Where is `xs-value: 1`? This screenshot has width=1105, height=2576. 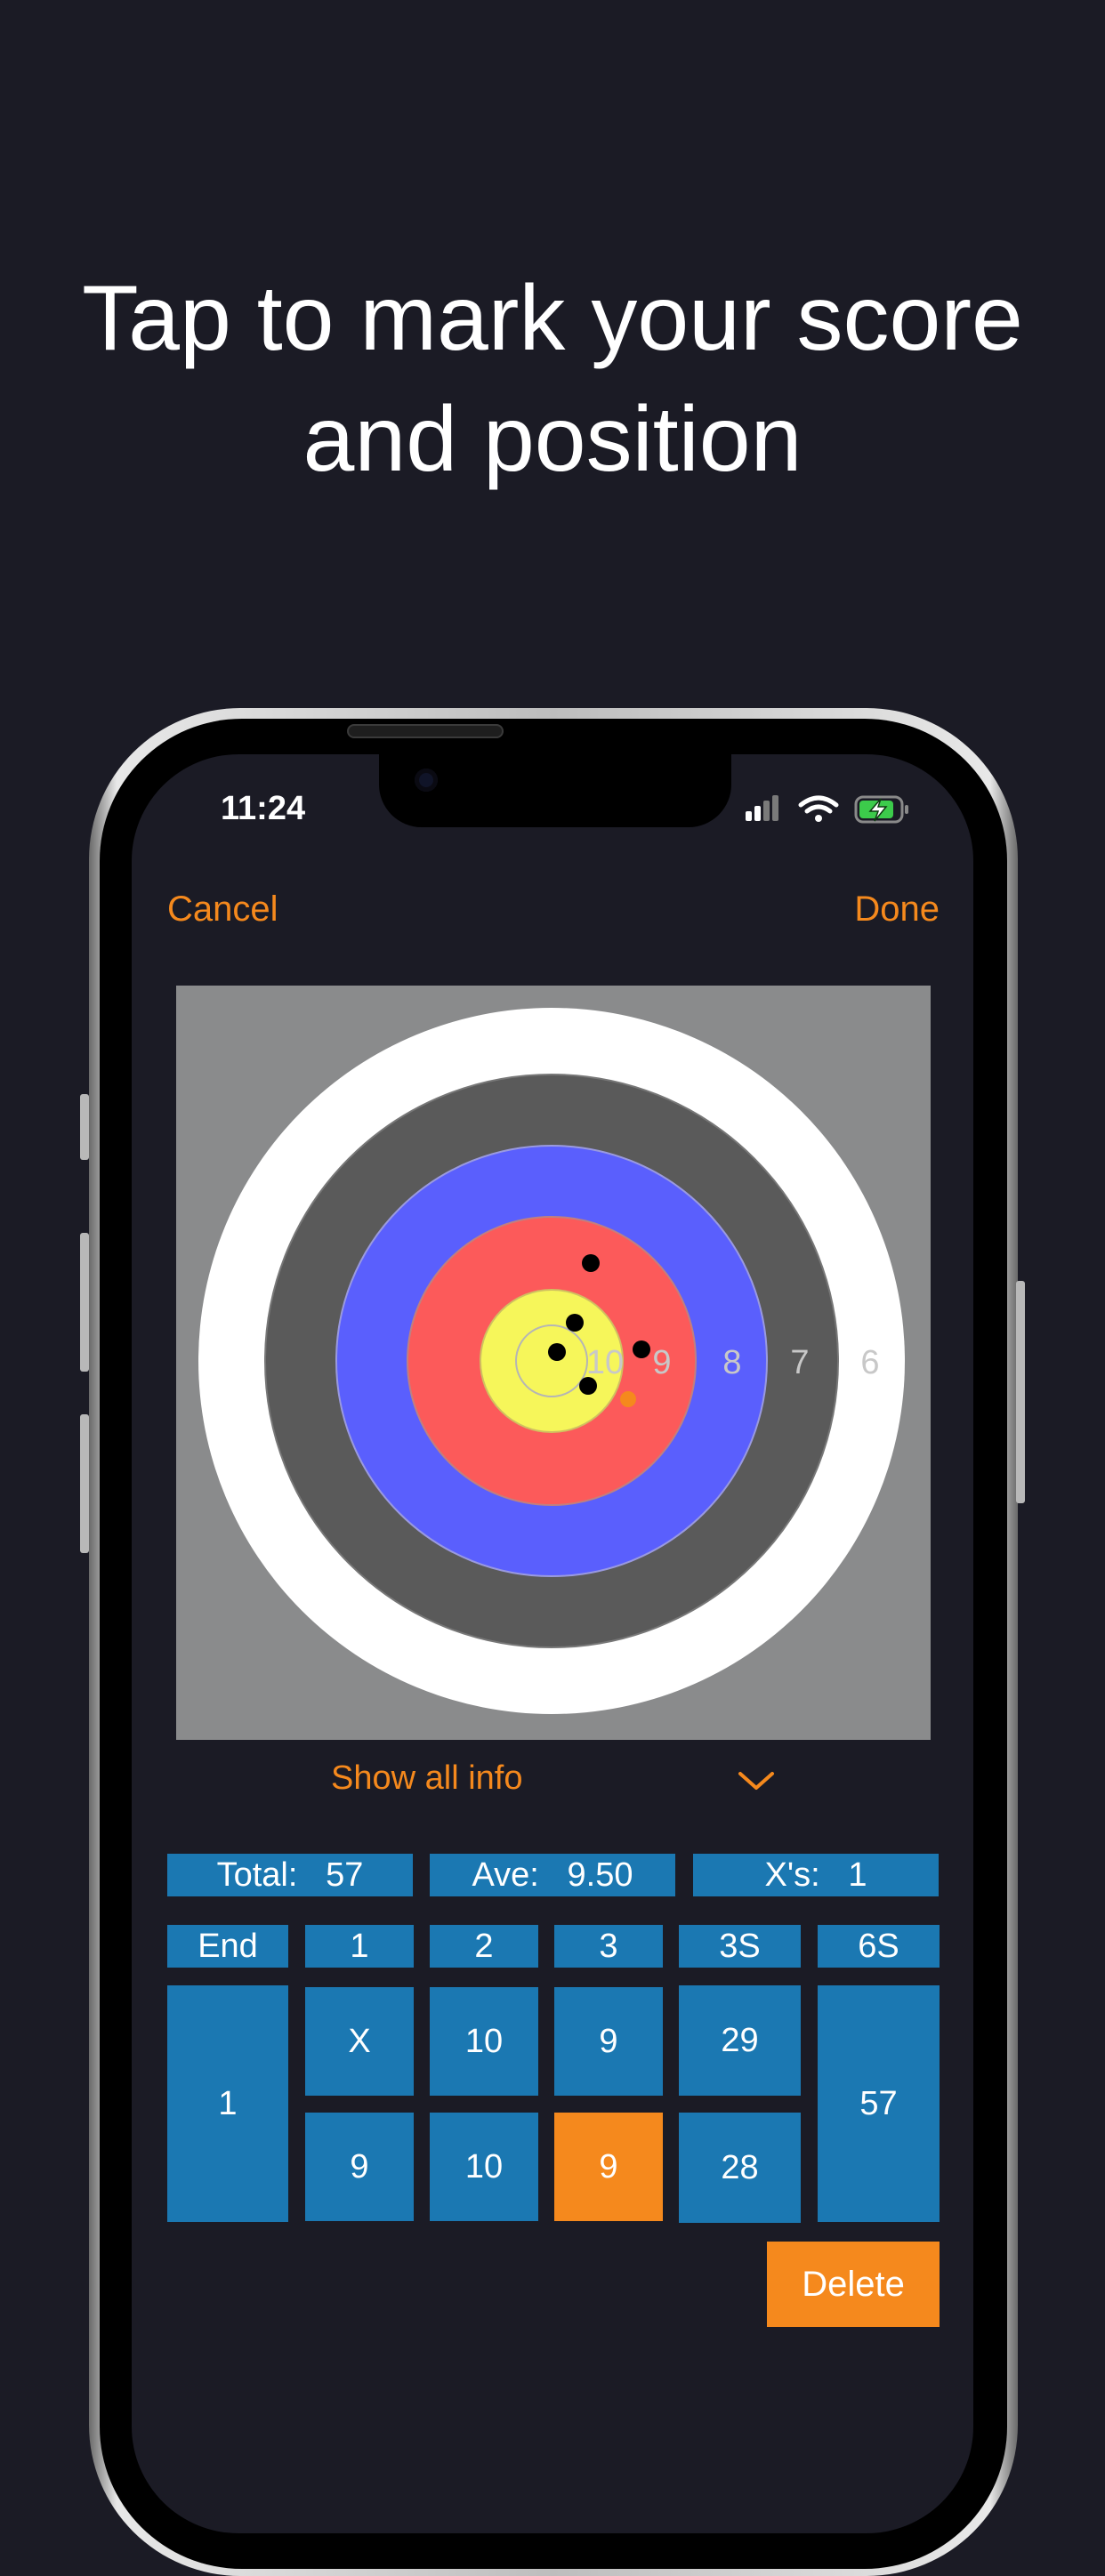 xs-value: 1 is located at coordinates (857, 1875).